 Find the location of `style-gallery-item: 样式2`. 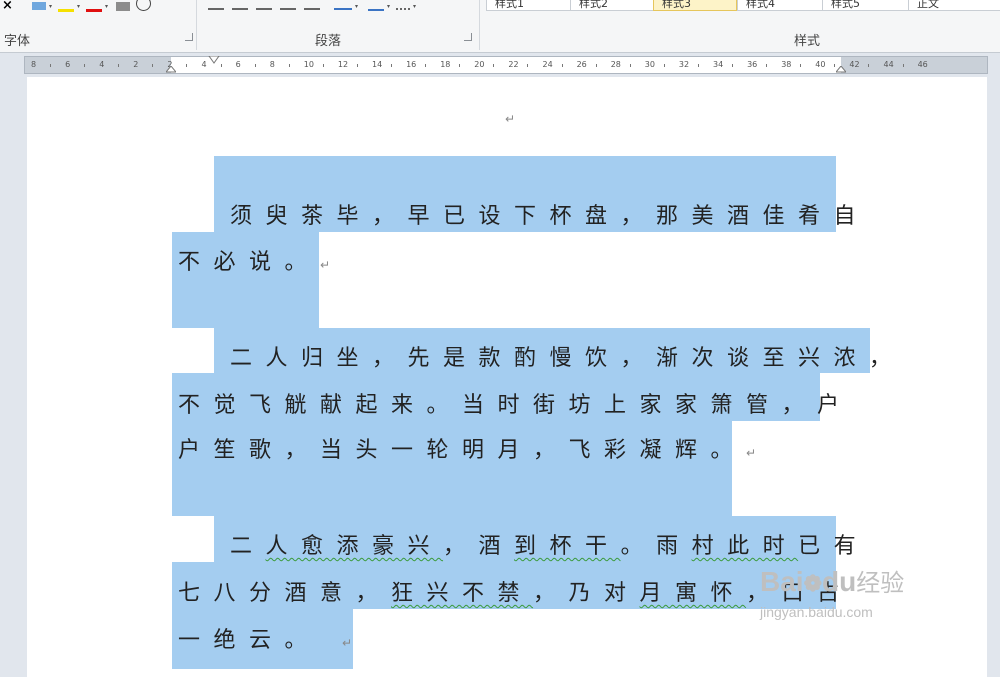

style-gallery-item: 样式2 is located at coordinates (612, 5).